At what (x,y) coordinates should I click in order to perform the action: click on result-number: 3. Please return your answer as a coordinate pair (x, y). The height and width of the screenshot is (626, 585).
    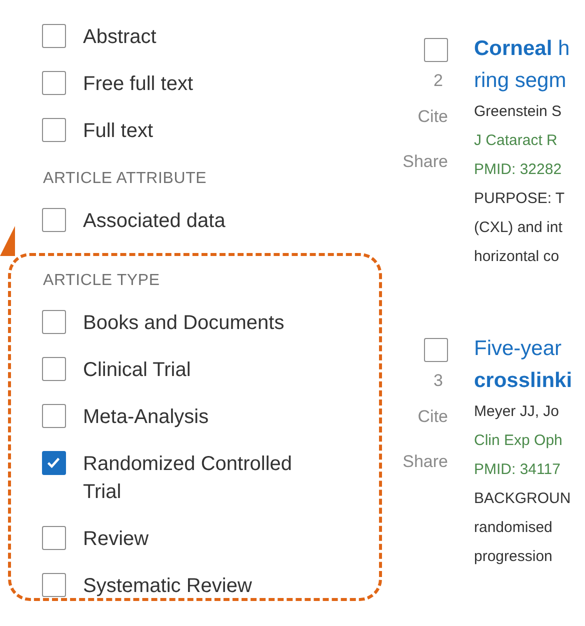
    Looking at the image, I should click on (438, 381).